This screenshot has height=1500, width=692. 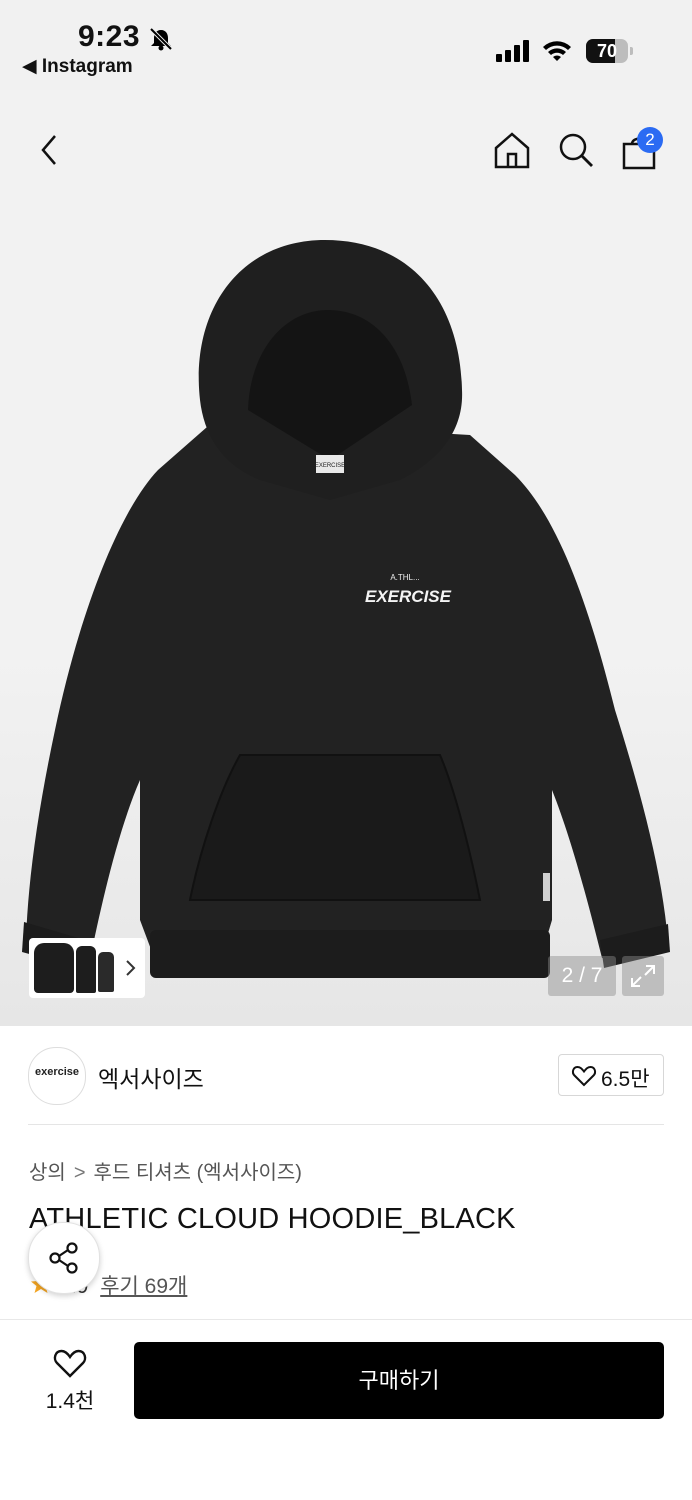 I want to click on product-title: ATHLETIC CLOUD HOODIE_BLACK, so click(x=272, y=1219).